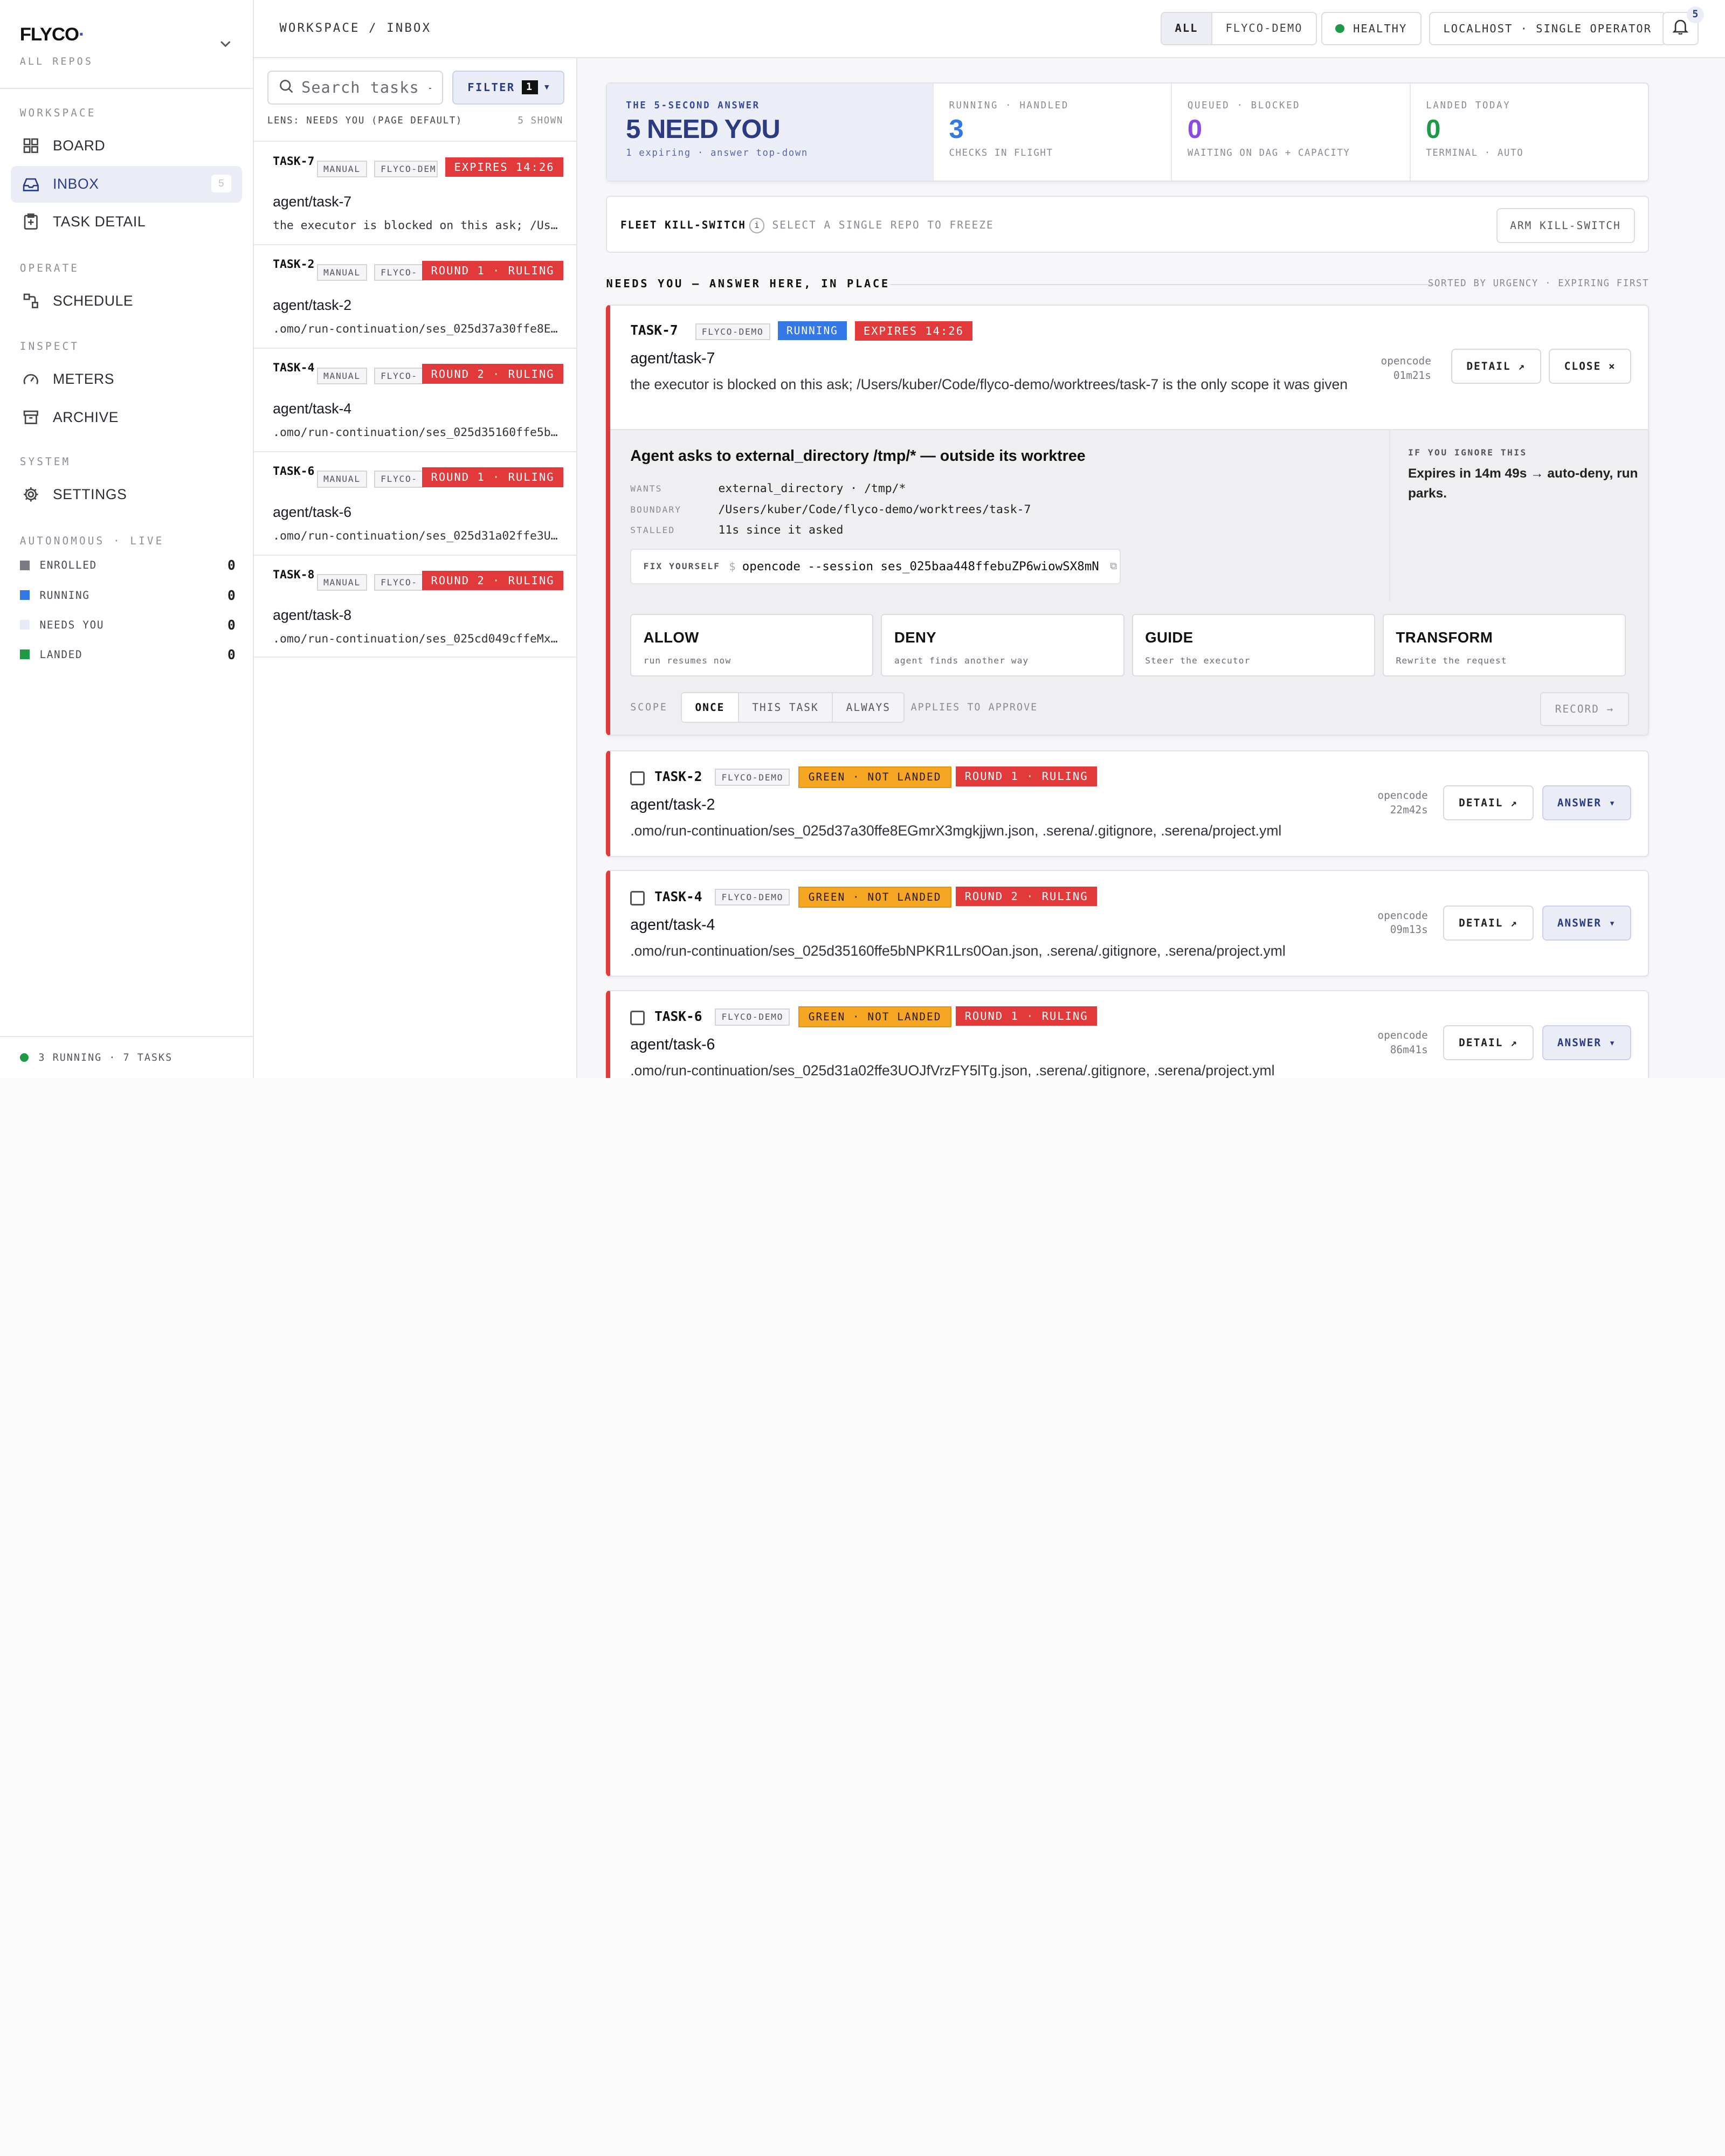 This screenshot has height=2156, width=1725. I want to click on sidebar-item-schedule: SCHEDULE, so click(126, 301).